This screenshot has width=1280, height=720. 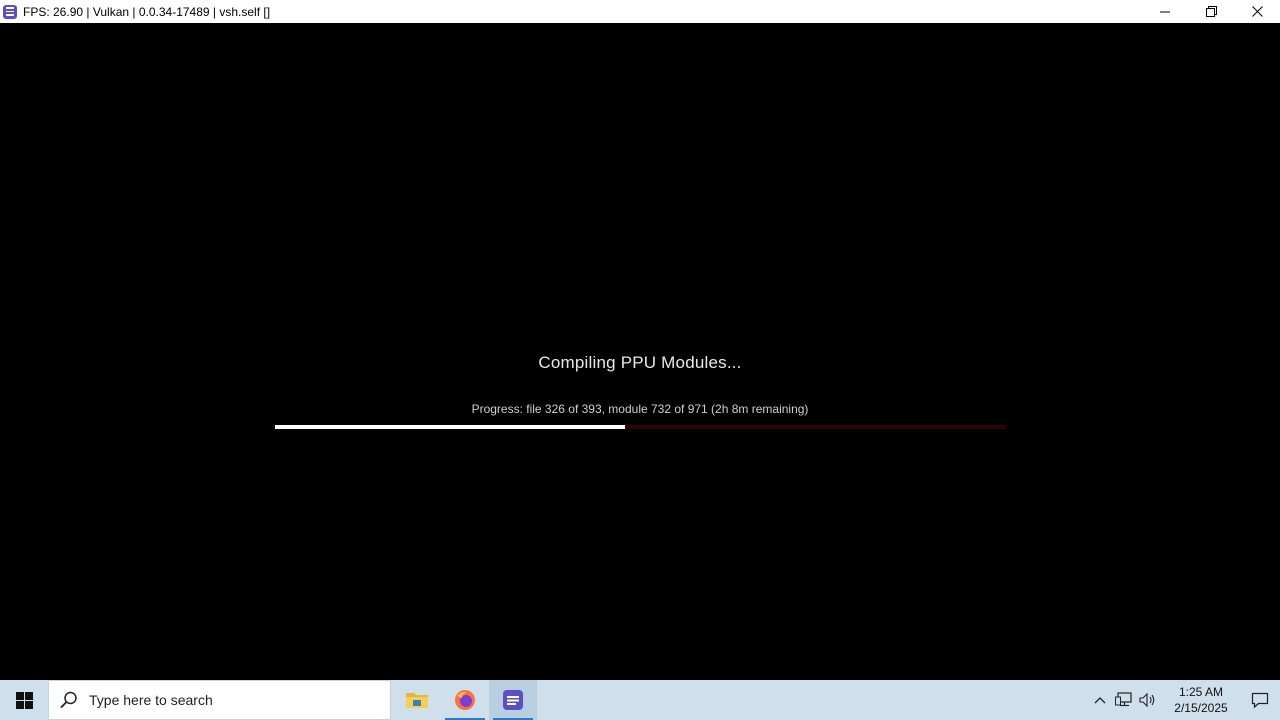 What do you see at coordinates (1201, 708) in the screenshot?
I see `clock-date: 2/15/2025` at bounding box center [1201, 708].